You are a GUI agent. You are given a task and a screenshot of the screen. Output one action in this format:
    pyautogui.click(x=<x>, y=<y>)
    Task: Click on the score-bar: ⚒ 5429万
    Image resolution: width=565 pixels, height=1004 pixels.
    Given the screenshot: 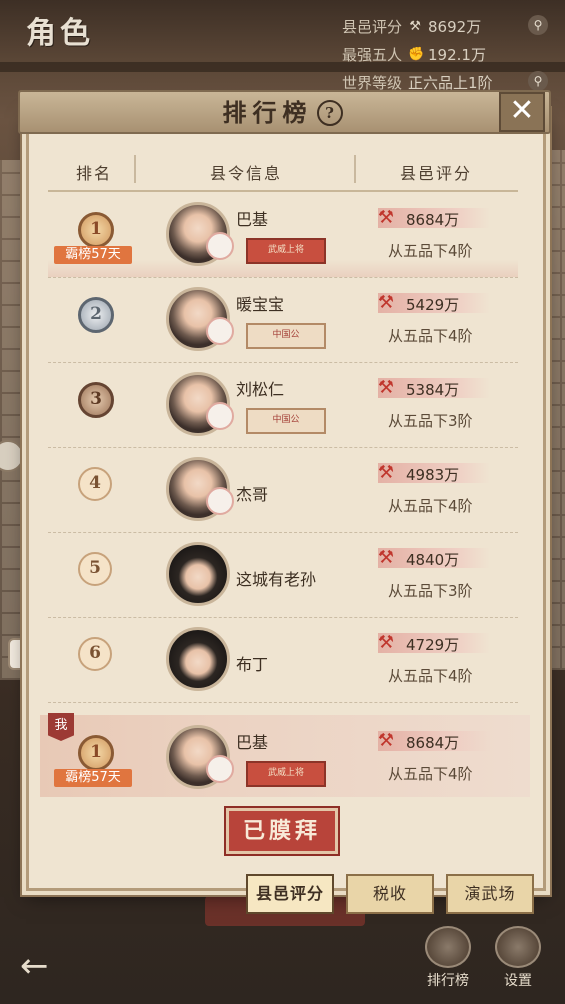 What is the action you would take?
    pyautogui.click(x=434, y=303)
    